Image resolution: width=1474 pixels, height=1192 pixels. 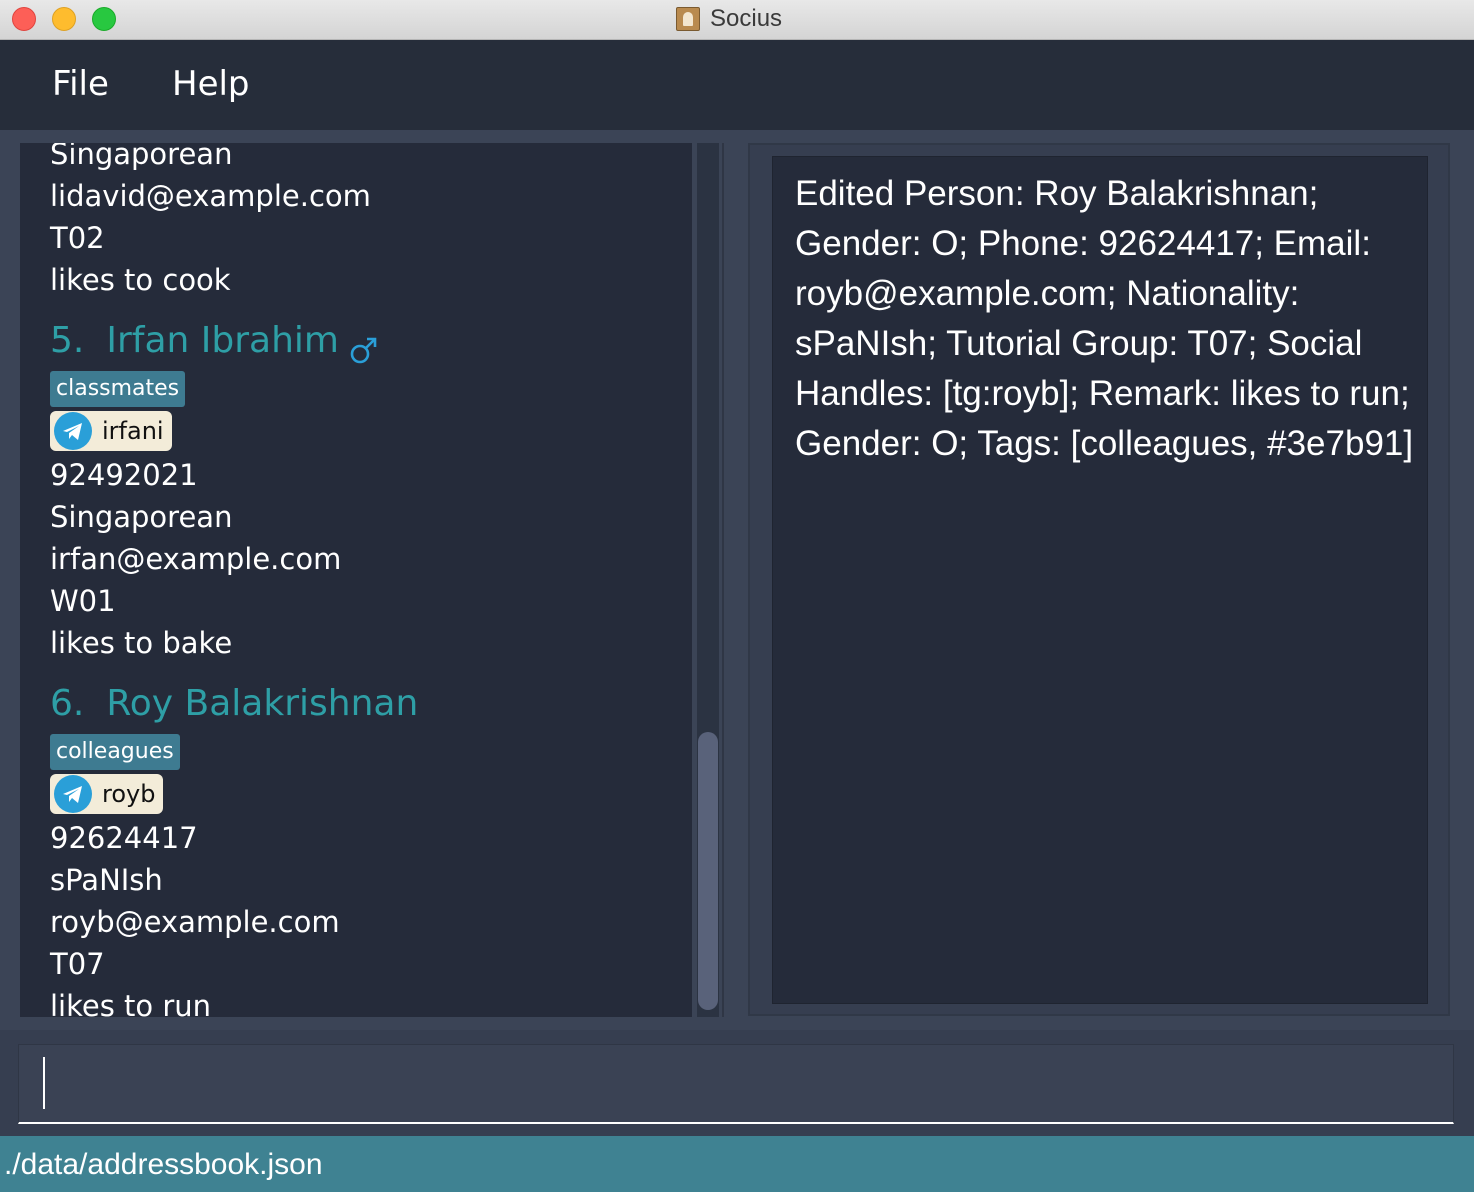 What do you see at coordinates (67, 340) in the screenshot?
I see `person-index: 5.` at bounding box center [67, 340].